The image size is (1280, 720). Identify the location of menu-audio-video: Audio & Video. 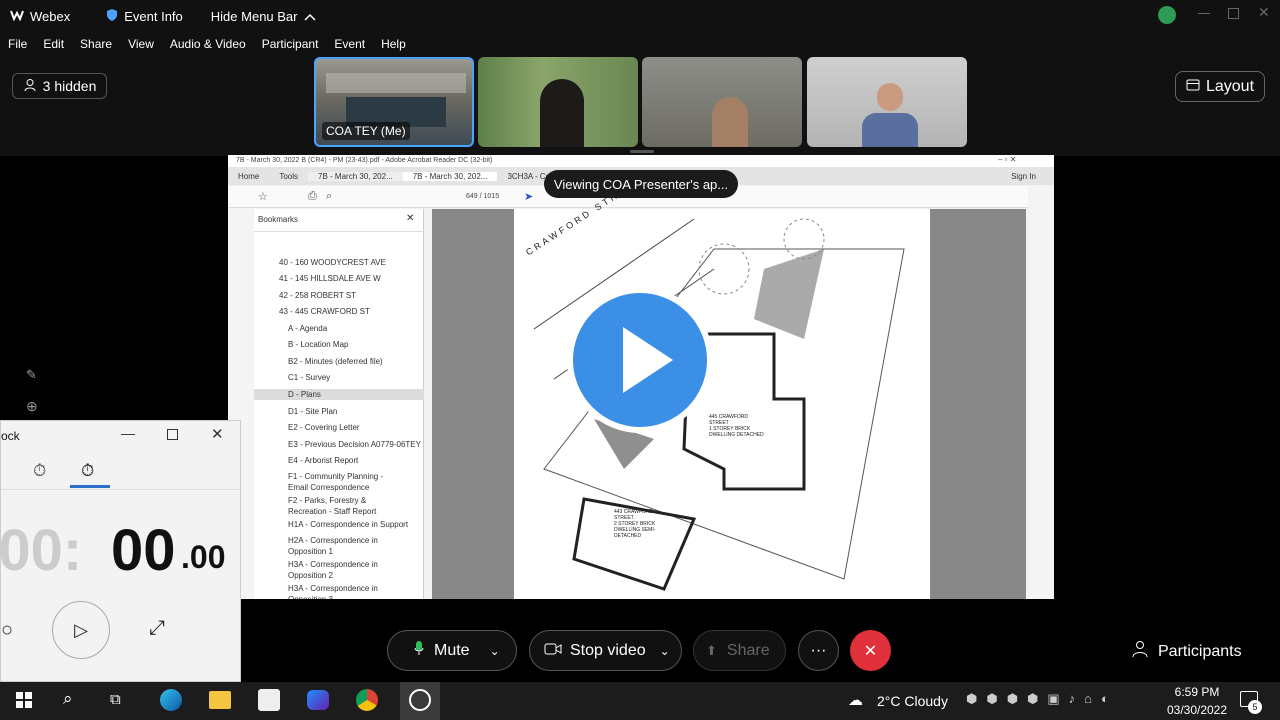
(208, 44).